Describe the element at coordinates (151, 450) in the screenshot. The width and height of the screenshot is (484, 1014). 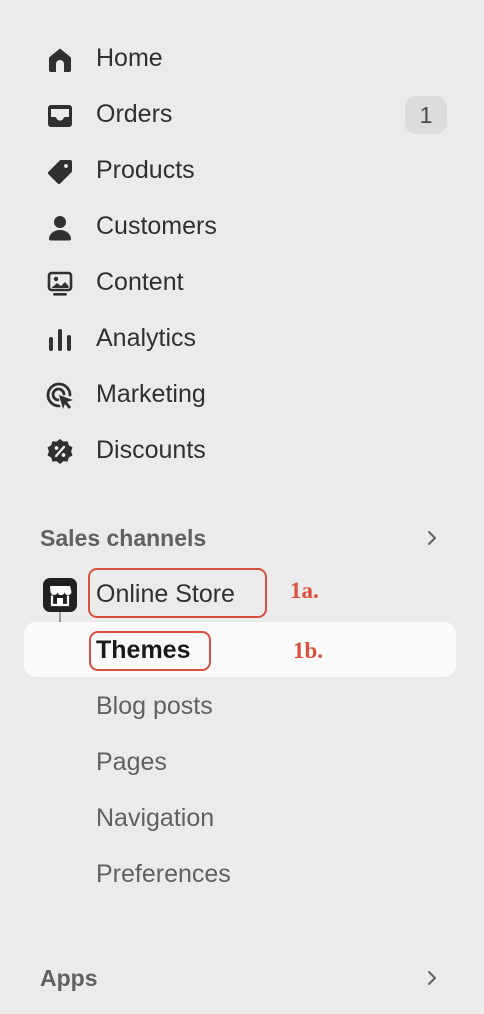
I see `nav-label-discounts: Discounts` at that location.